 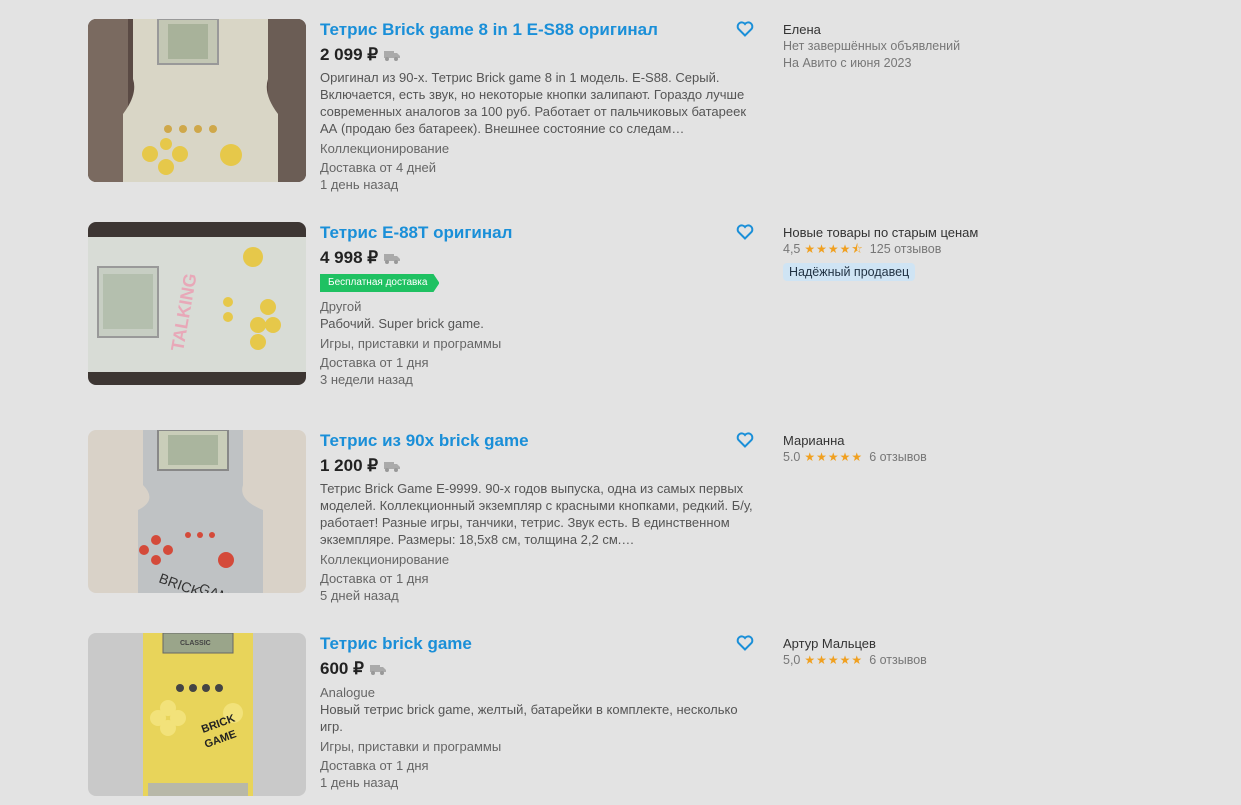 I want to click on seller-name: Марианна, so click(x=913, y=440).